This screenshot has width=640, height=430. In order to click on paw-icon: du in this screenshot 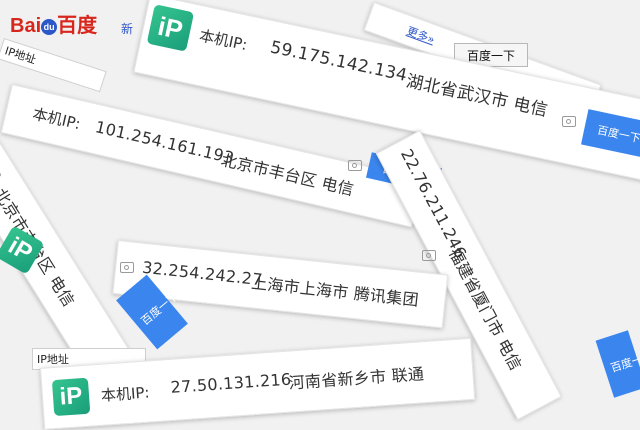, I will do `click(49, 27)`.